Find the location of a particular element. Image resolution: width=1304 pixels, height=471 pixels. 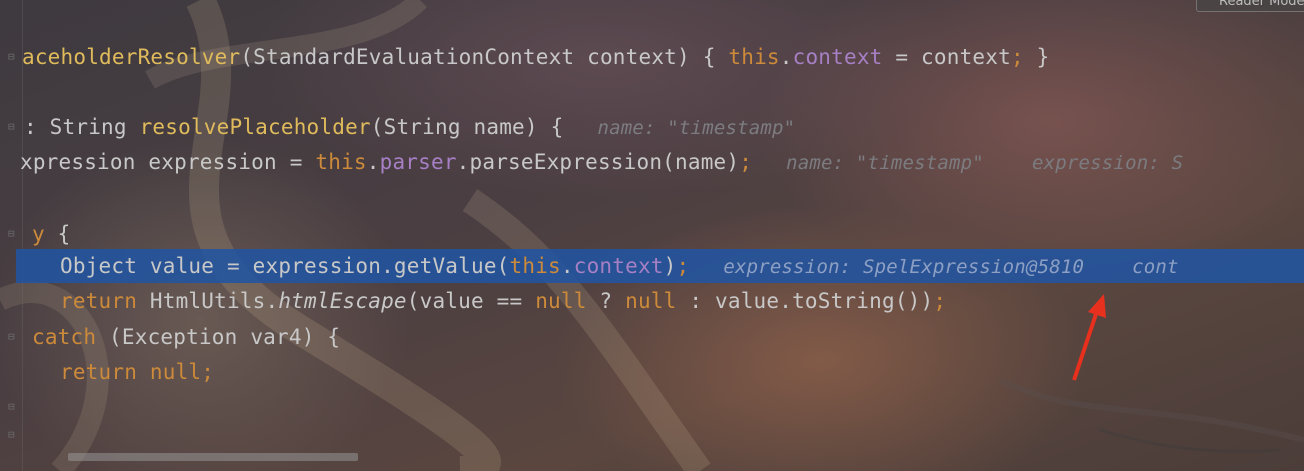

code-line-catch: catch (Exception var4) { is located at coordinates (186, 337).